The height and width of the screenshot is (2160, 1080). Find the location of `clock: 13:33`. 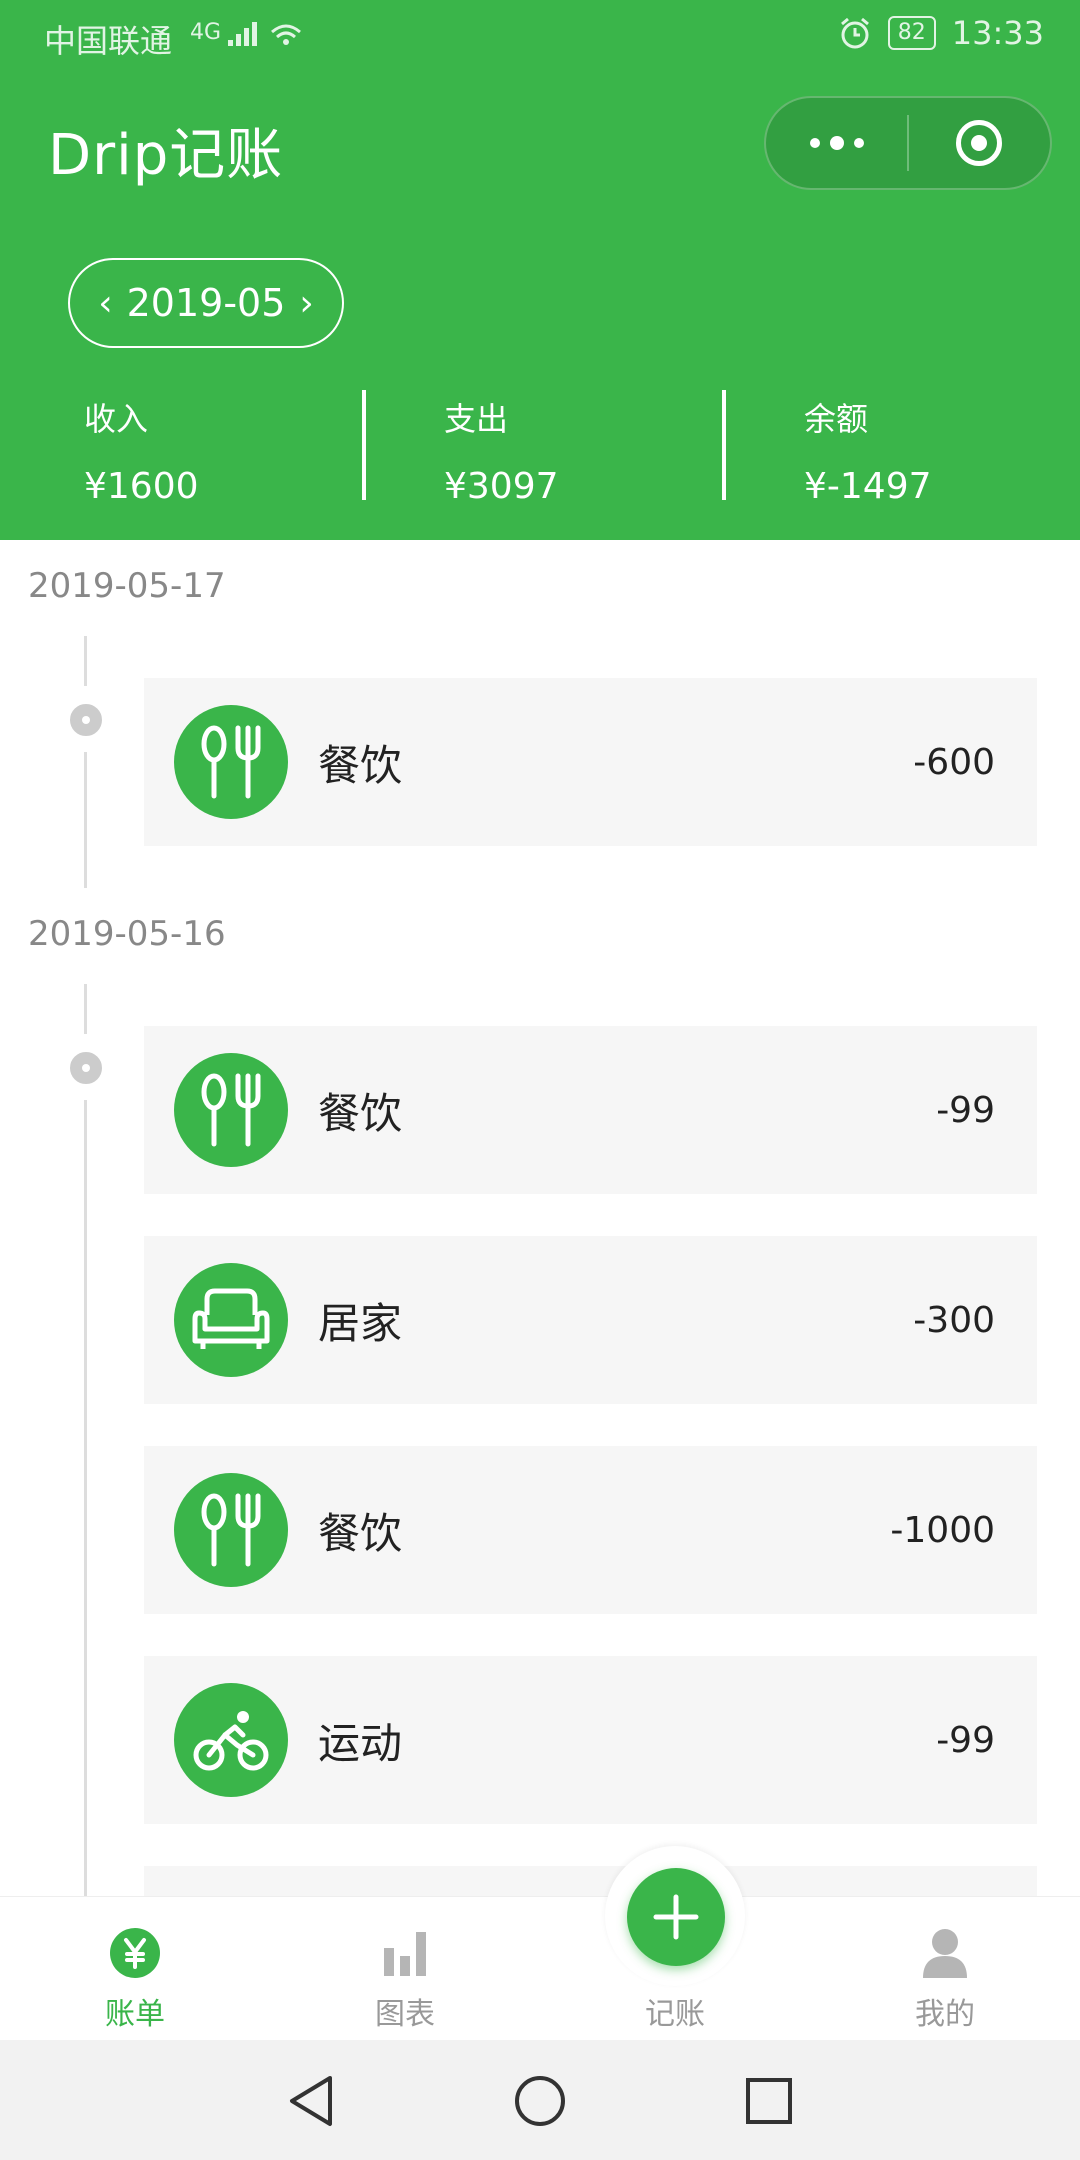

clock: 13:33 is located at coordinates (997, 33).